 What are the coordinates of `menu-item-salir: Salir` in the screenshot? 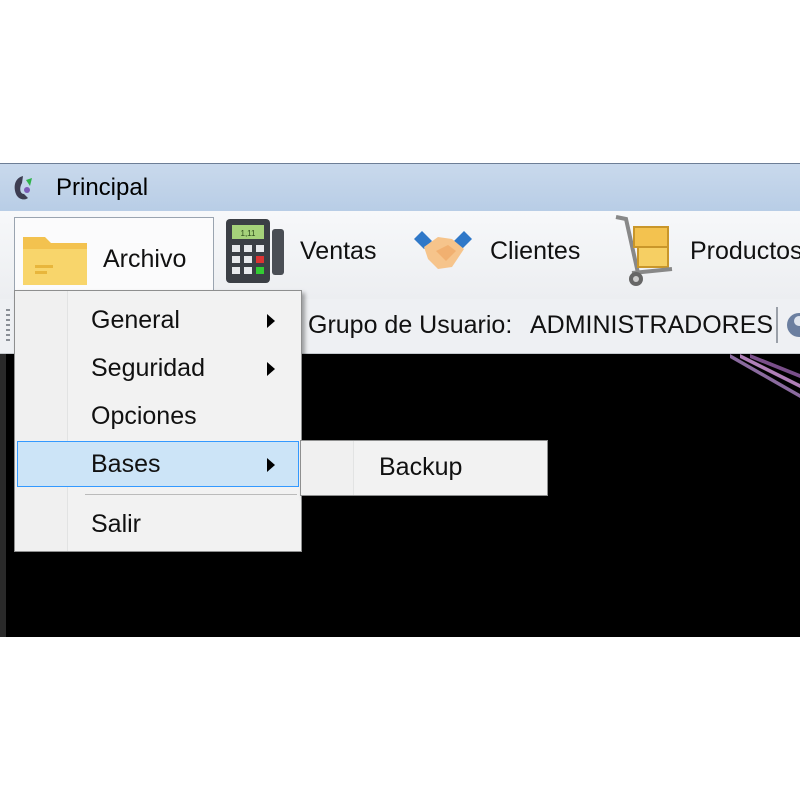 It's located at (158, 524).